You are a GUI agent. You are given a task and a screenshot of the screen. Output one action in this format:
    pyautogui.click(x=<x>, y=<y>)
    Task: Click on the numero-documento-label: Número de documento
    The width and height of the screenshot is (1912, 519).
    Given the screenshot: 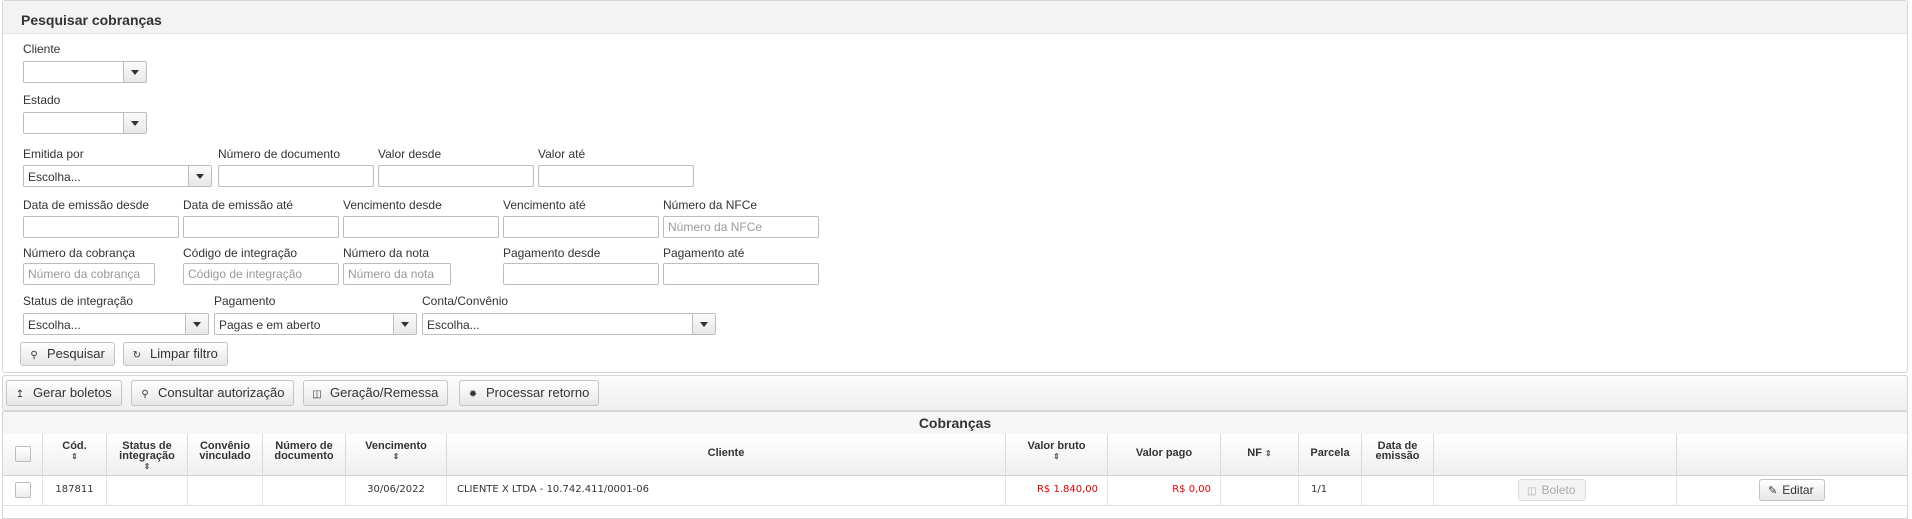 What is the action you would take?
    pyautogui.click(x=279, y=154)
    